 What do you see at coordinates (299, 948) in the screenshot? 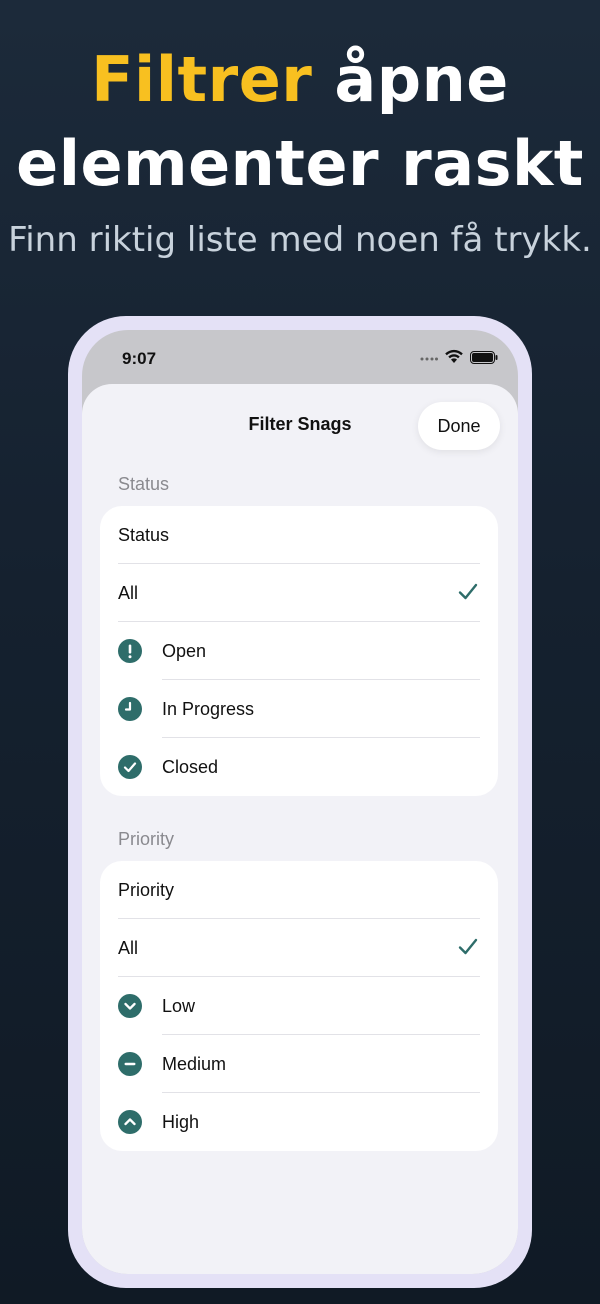
I see `priority-option-all: All` at bounding box center [299, 948].